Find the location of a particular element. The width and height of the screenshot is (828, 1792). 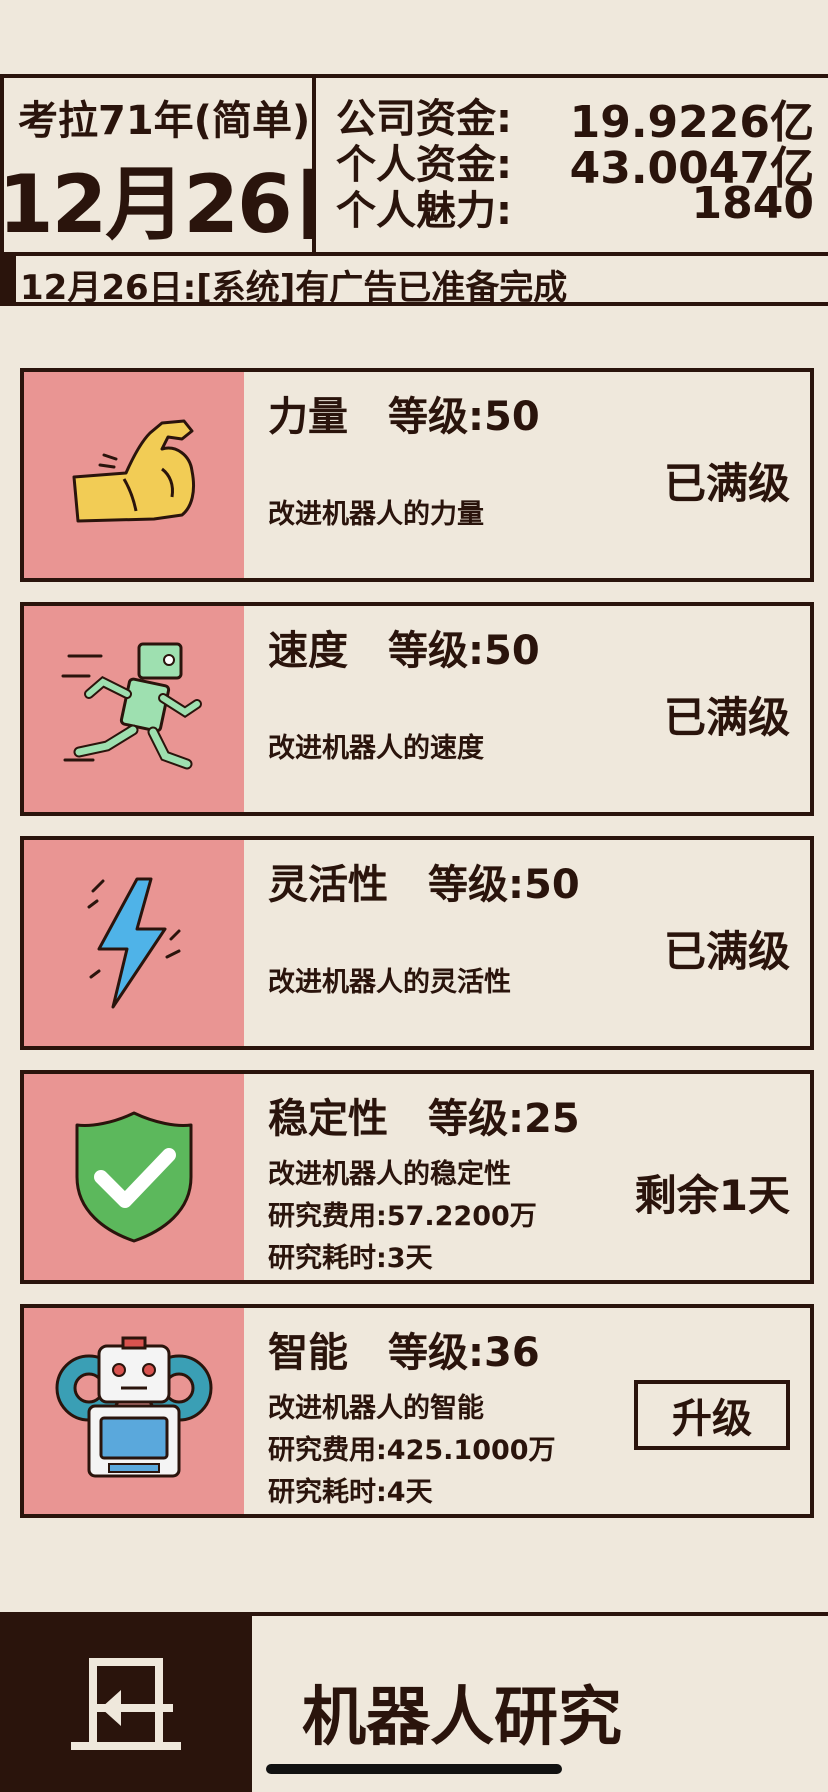

upgrade-button: 升级 is located at coordinates (712, 1415).